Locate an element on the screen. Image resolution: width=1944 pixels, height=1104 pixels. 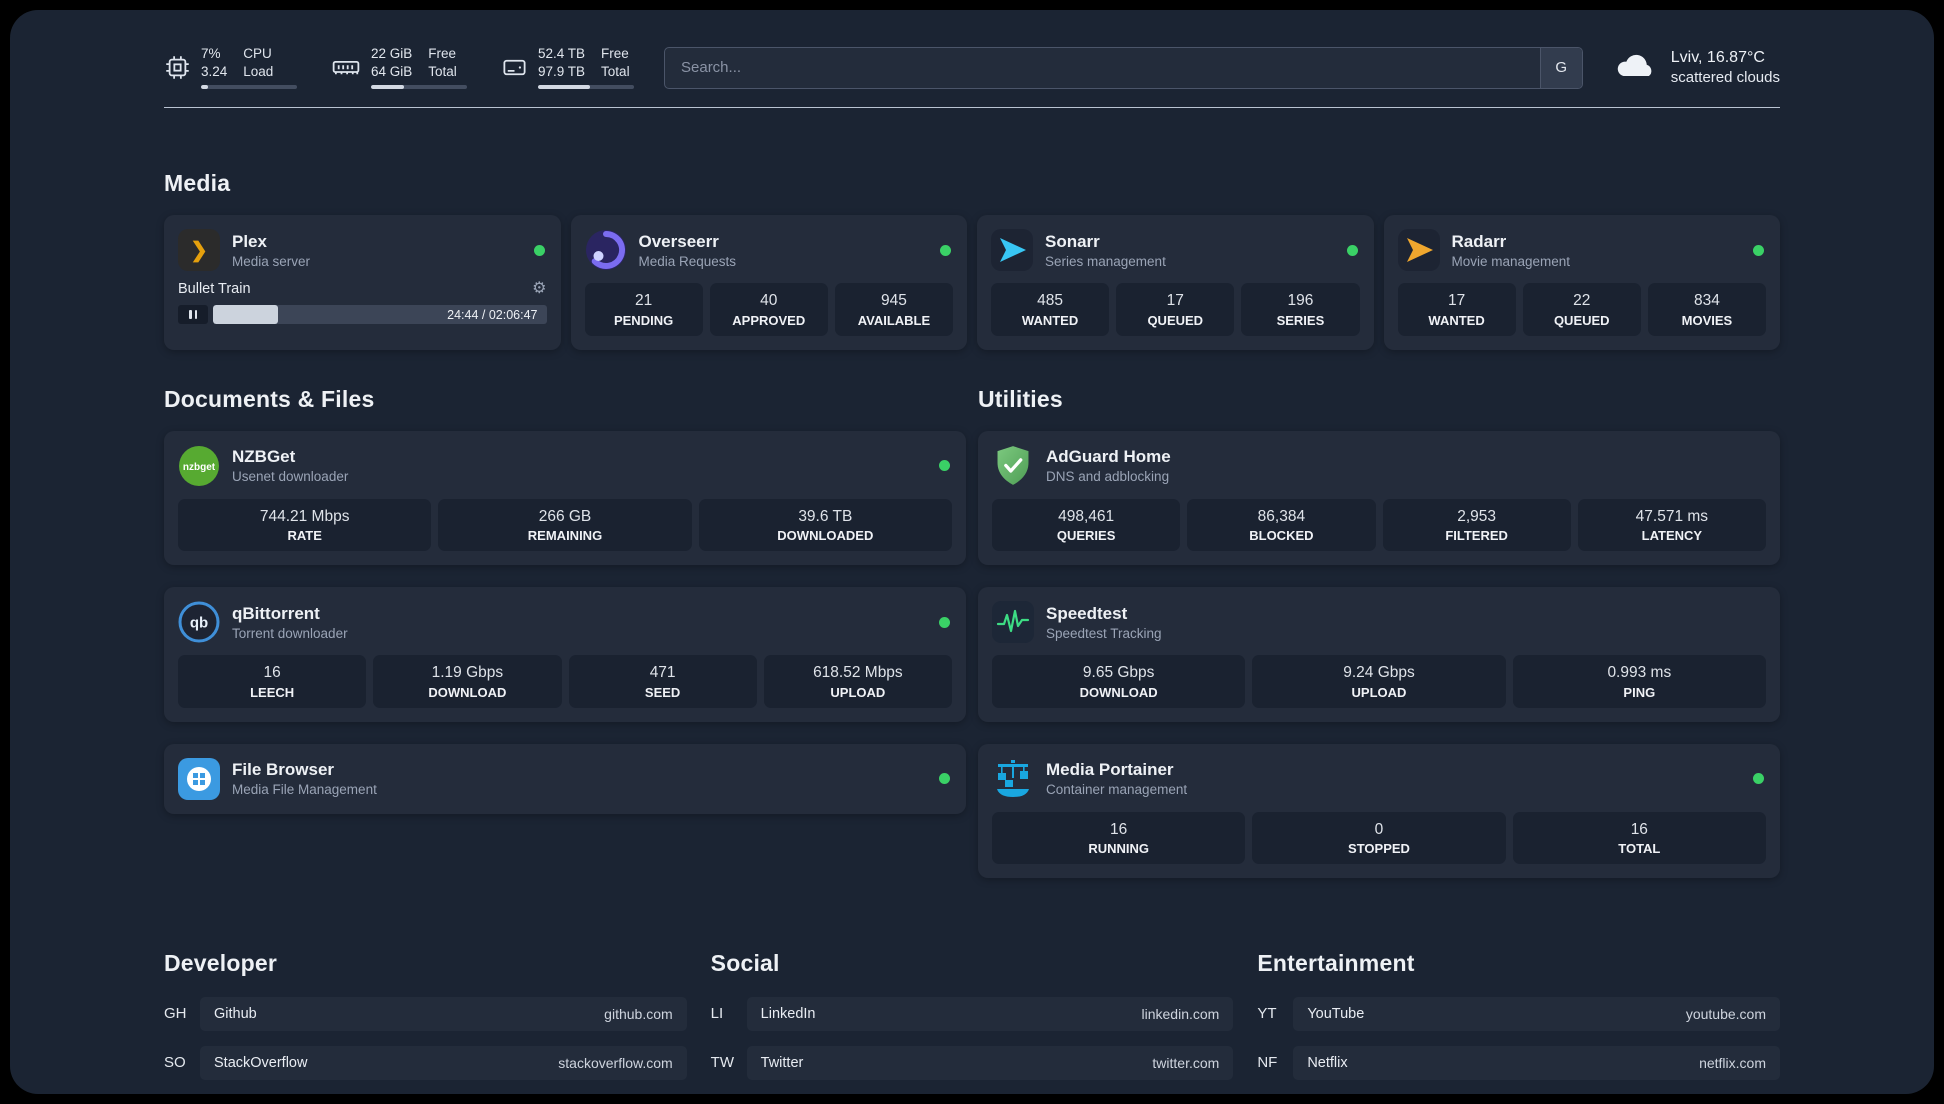
bookmark-row: GH Github github.com is located at coordinates (425, 1013).